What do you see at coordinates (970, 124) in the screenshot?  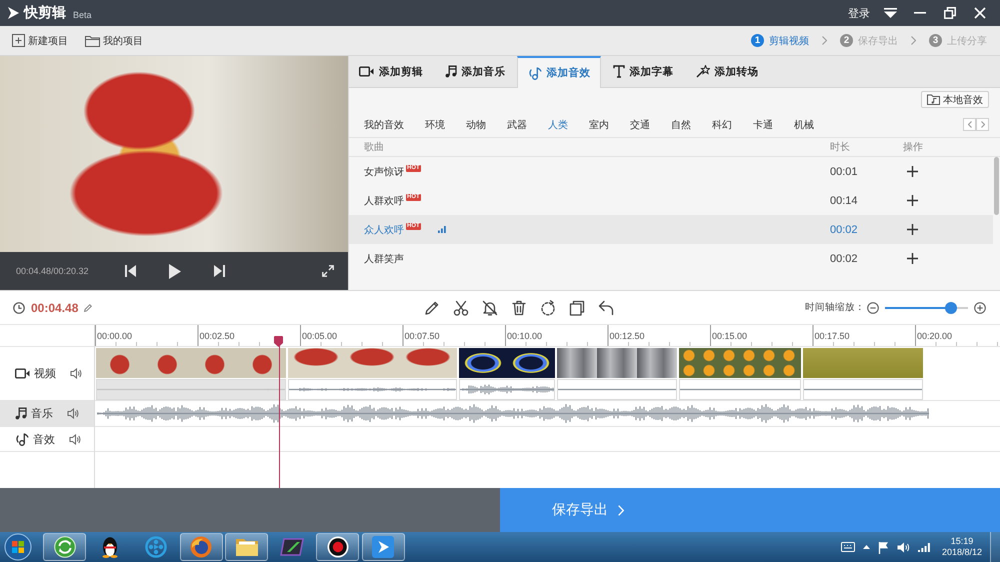 I see `chevron-left-icon` at bounding box center [970, 124].